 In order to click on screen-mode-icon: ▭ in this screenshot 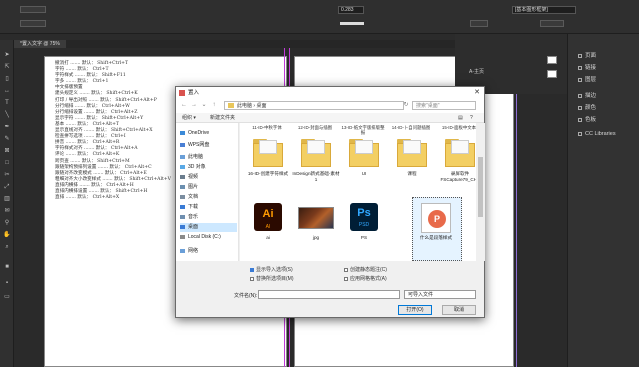, I will do `click(7, 297)`.